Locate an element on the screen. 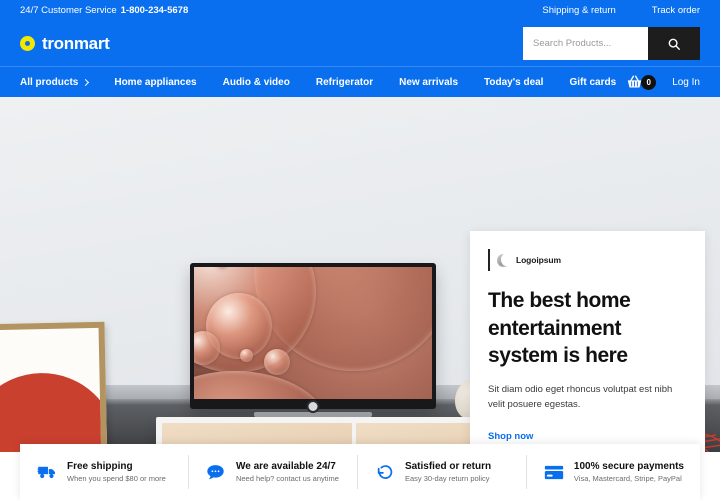 The height and width of the screenshot is (500, 720). customer-service-phone: 1-800-234-5678 is located at coordinates (155, 10).